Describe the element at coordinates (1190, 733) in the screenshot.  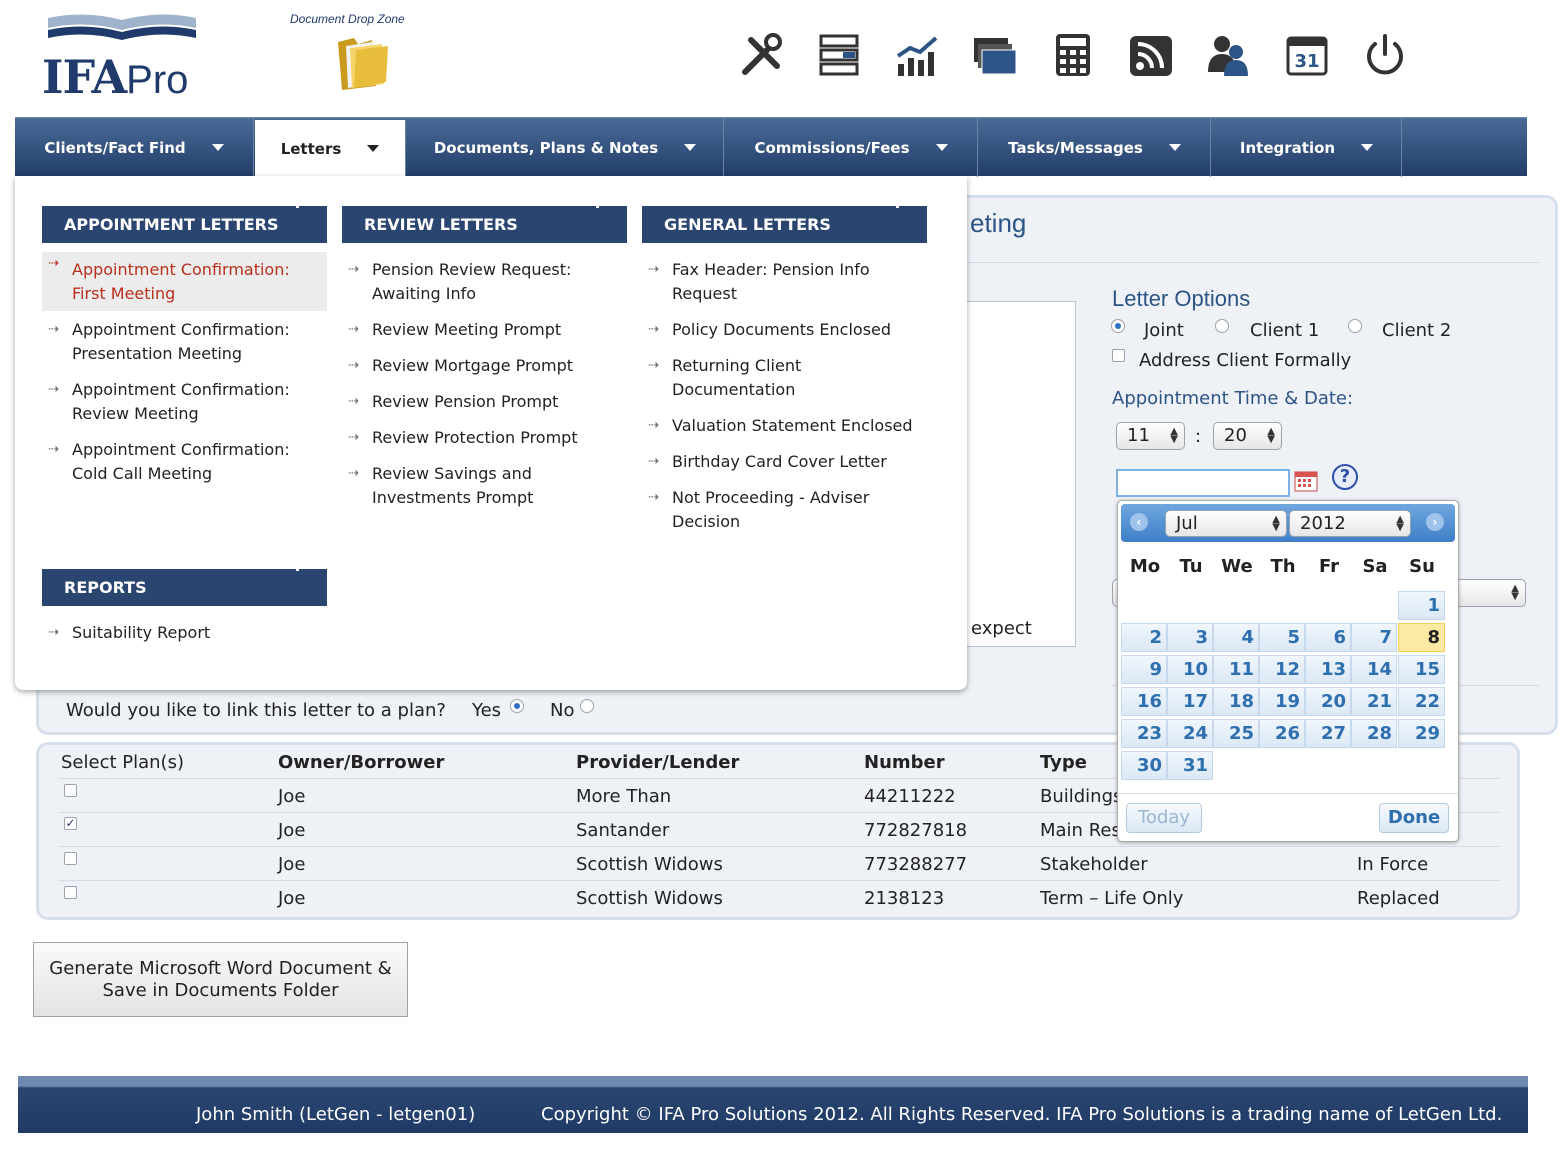
I see `calendar-day: 24` at that location.